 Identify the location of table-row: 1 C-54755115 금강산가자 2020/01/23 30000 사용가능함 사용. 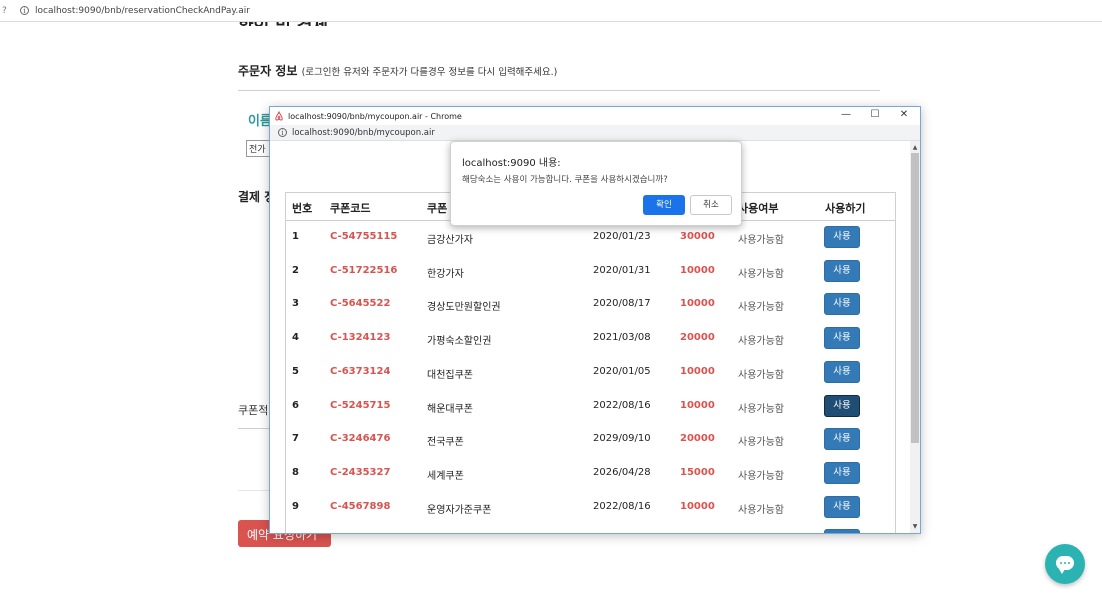
(590, 238).